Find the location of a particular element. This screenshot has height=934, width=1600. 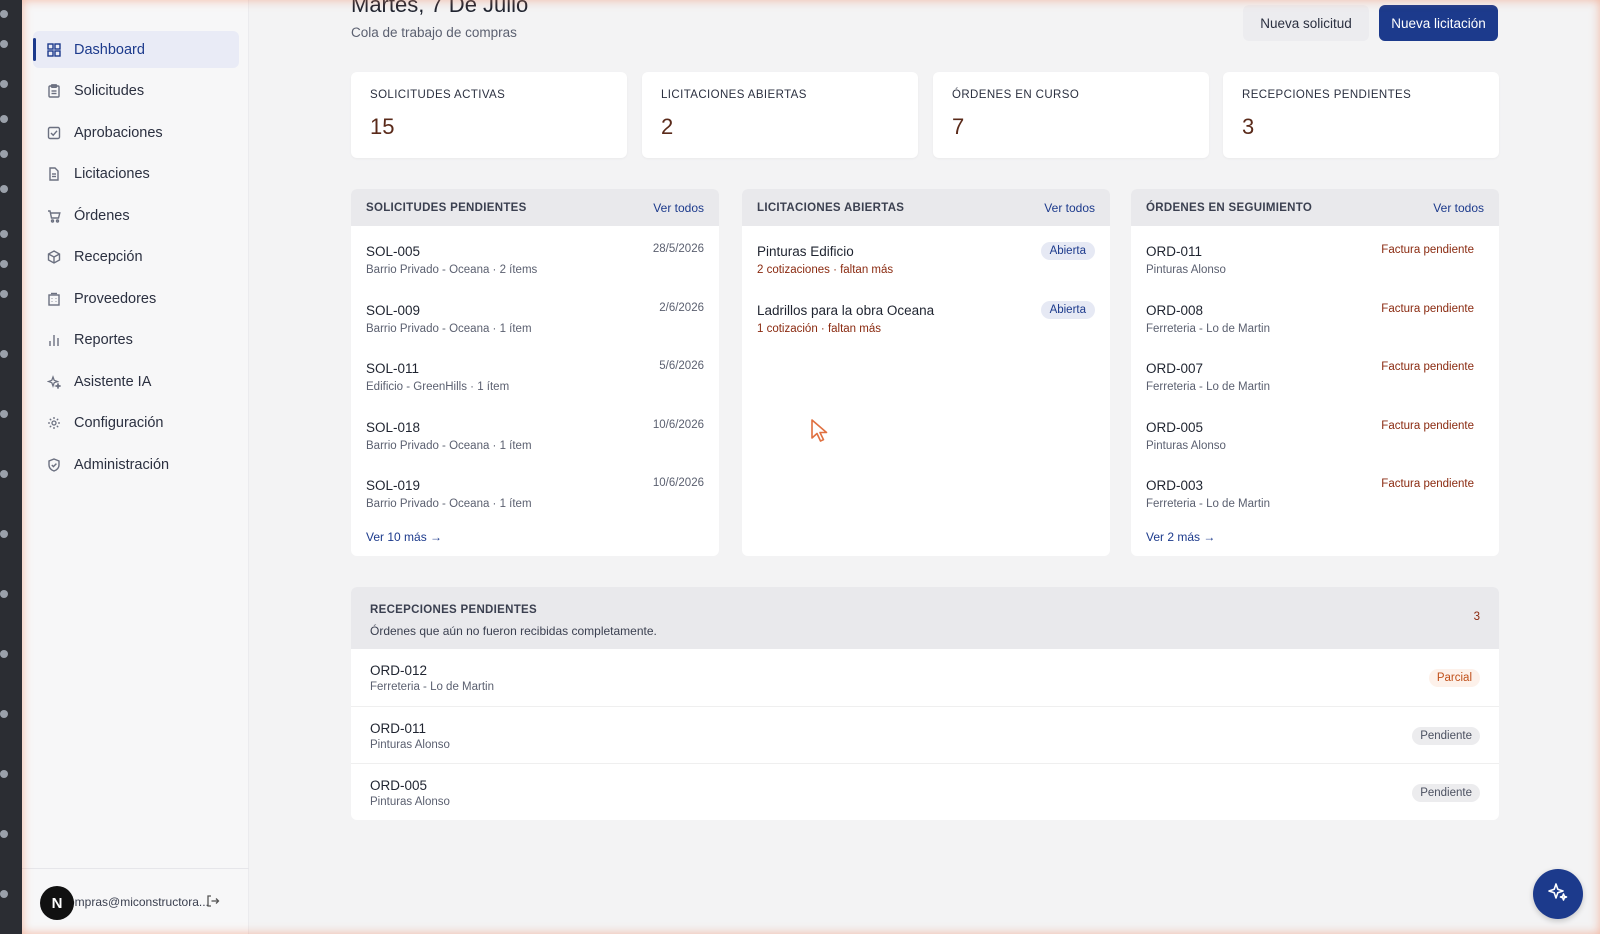

grid-icon is located at coordinates (54, 50).